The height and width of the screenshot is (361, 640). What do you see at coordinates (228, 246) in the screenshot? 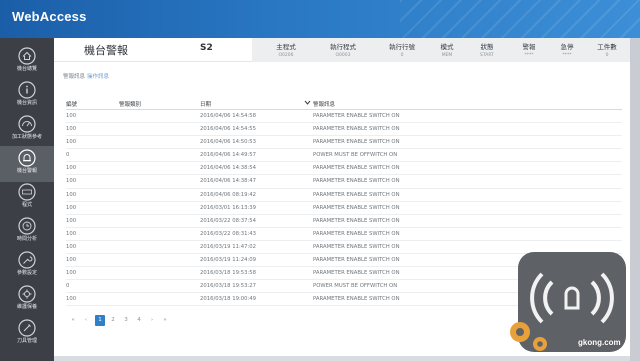
I see `cell-date: 2016/03/19 11:47:02` at bounding box center [228, 246].